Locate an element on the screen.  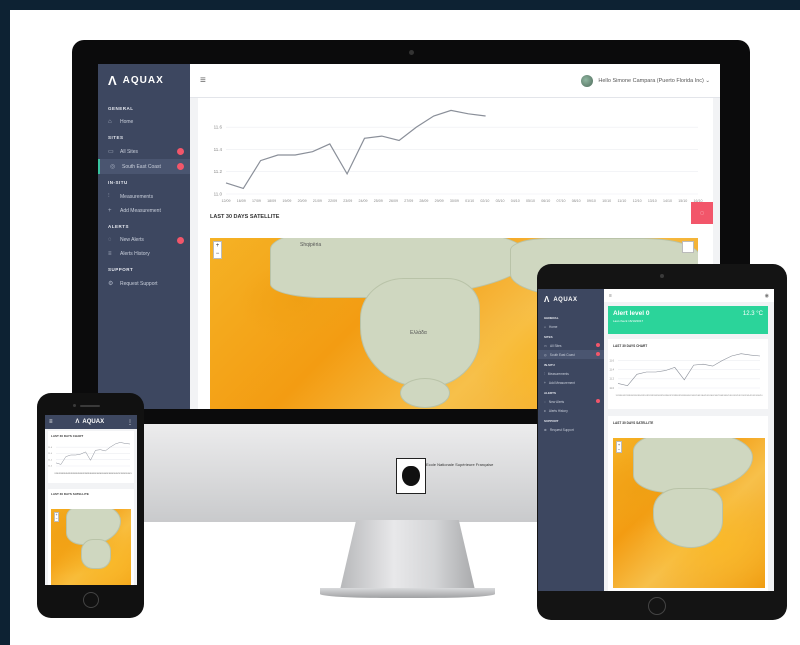
phone-chart-title: LAST 30 DAYS CHART is located at coordinates (67, 436).